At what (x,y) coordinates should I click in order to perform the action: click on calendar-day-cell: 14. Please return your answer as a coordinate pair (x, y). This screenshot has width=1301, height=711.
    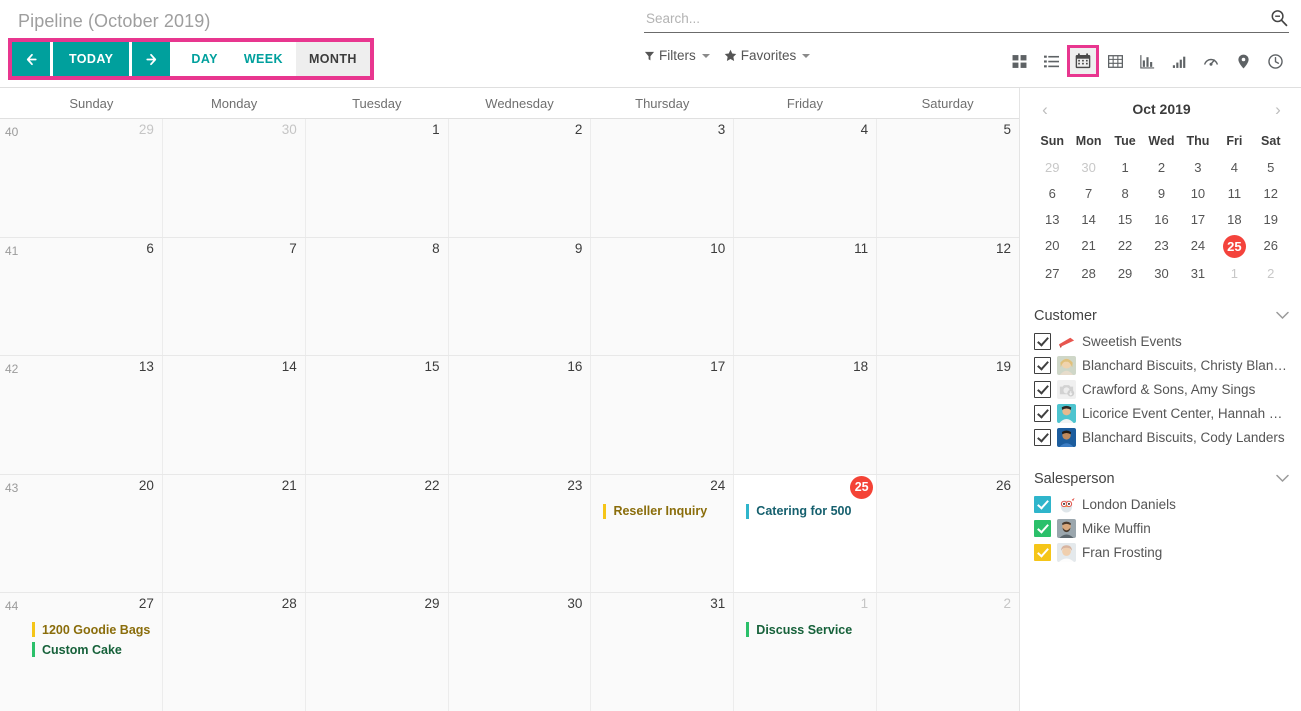
    Looking at the image, I should click on (233, 415).